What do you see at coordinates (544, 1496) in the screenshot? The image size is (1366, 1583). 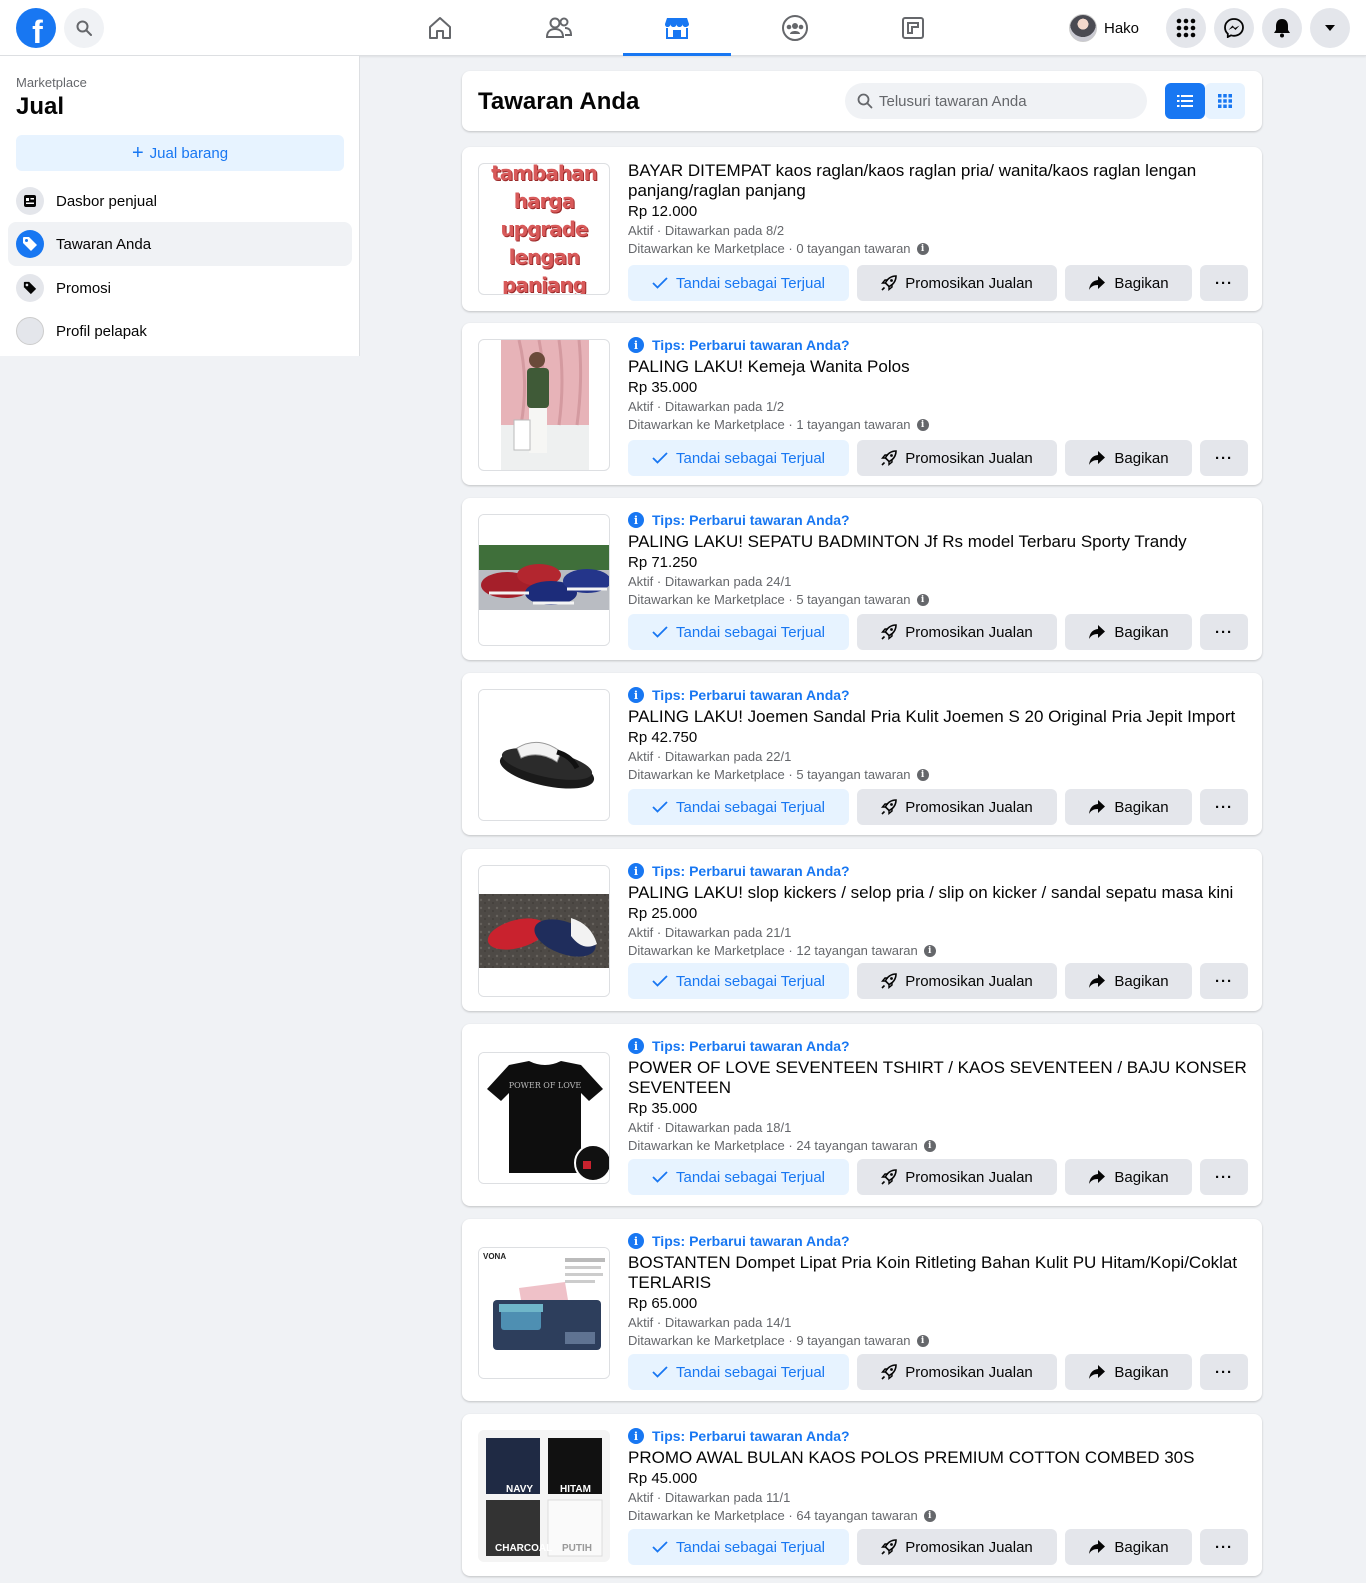 I see `listing-thumbnail: NAVY HITAM CHARCOAL PUTIH` at bounding box center [544, 1496].